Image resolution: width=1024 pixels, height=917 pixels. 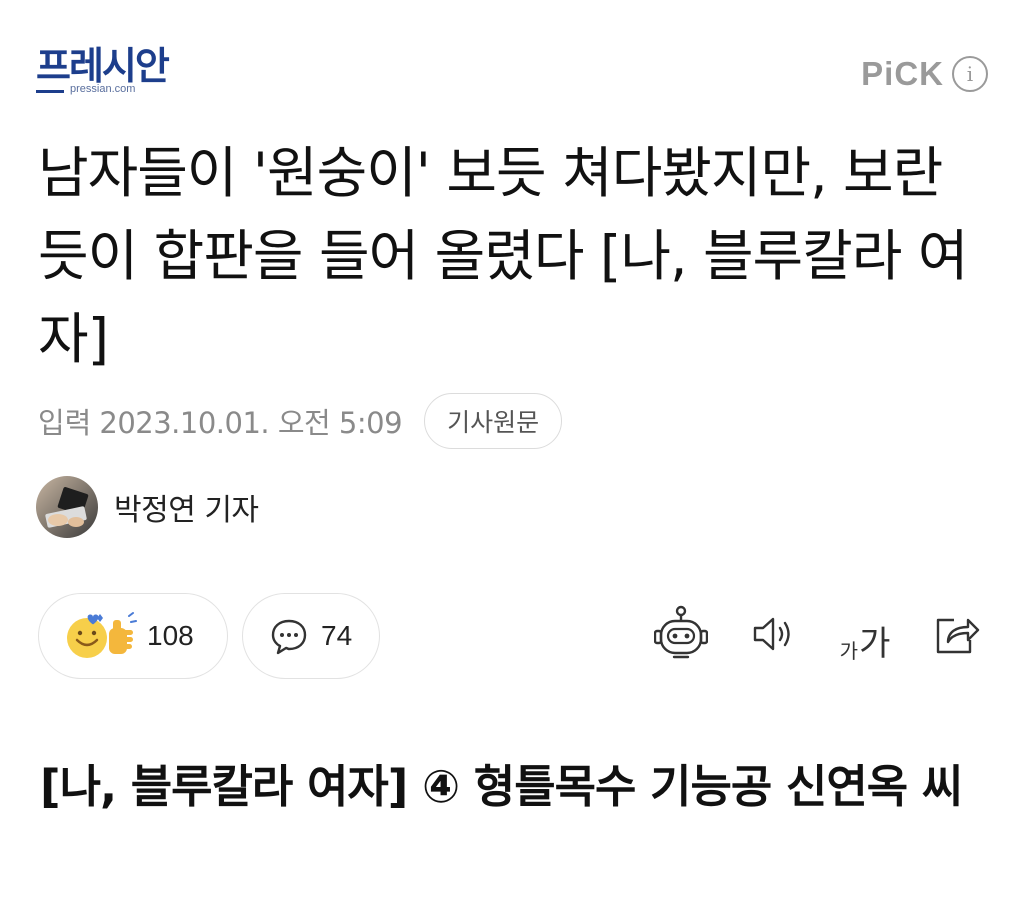 What do you see at coordinates (186, 510) in the screenshot?
I see `author-name: 박정연 기자` at bounding box center [186, 510].